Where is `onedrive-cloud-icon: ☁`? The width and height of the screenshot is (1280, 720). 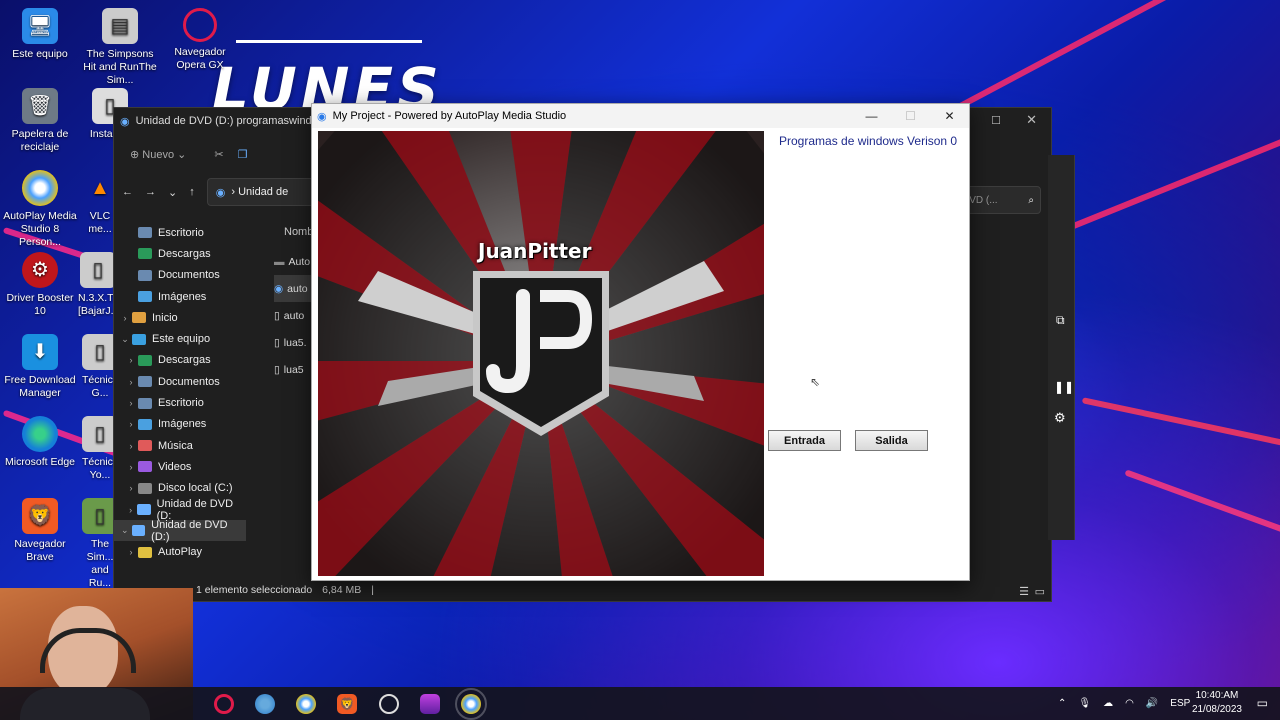
onedrive-cloud-icon: ☁ is located at coordinates (1108, 703).